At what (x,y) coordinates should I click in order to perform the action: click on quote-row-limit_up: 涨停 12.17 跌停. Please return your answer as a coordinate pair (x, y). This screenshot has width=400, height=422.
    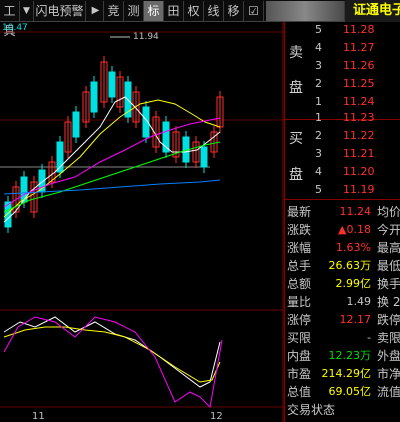
    Looking at the image, I should click on (342, 320).